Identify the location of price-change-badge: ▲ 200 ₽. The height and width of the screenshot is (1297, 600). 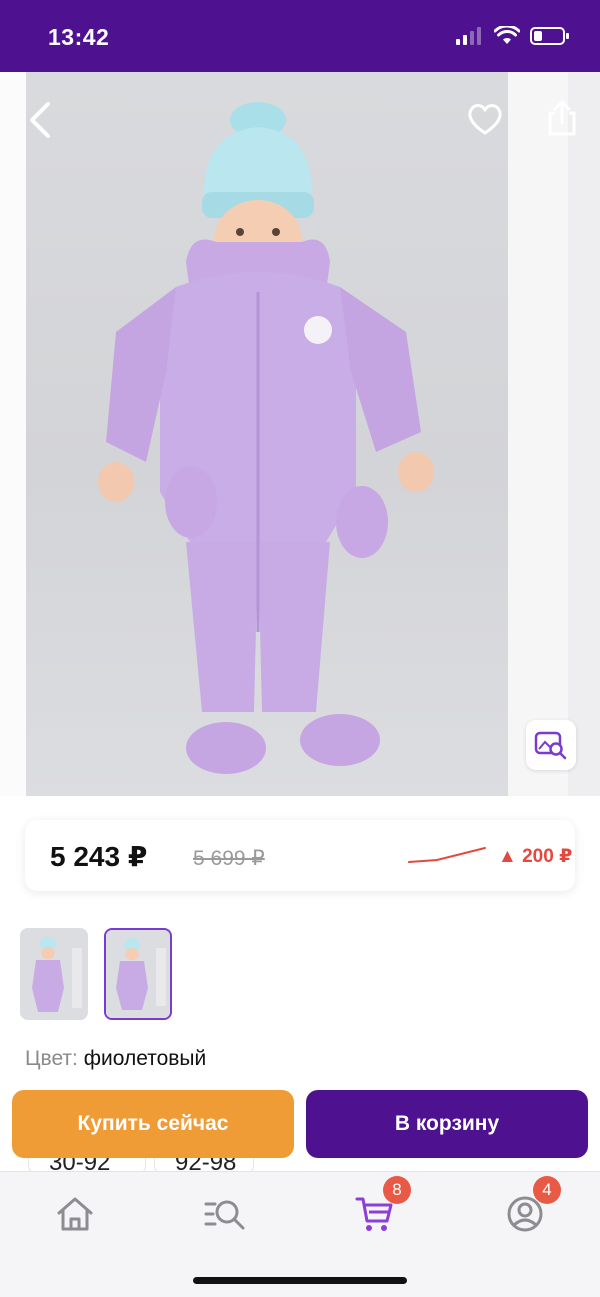
(535, 856).